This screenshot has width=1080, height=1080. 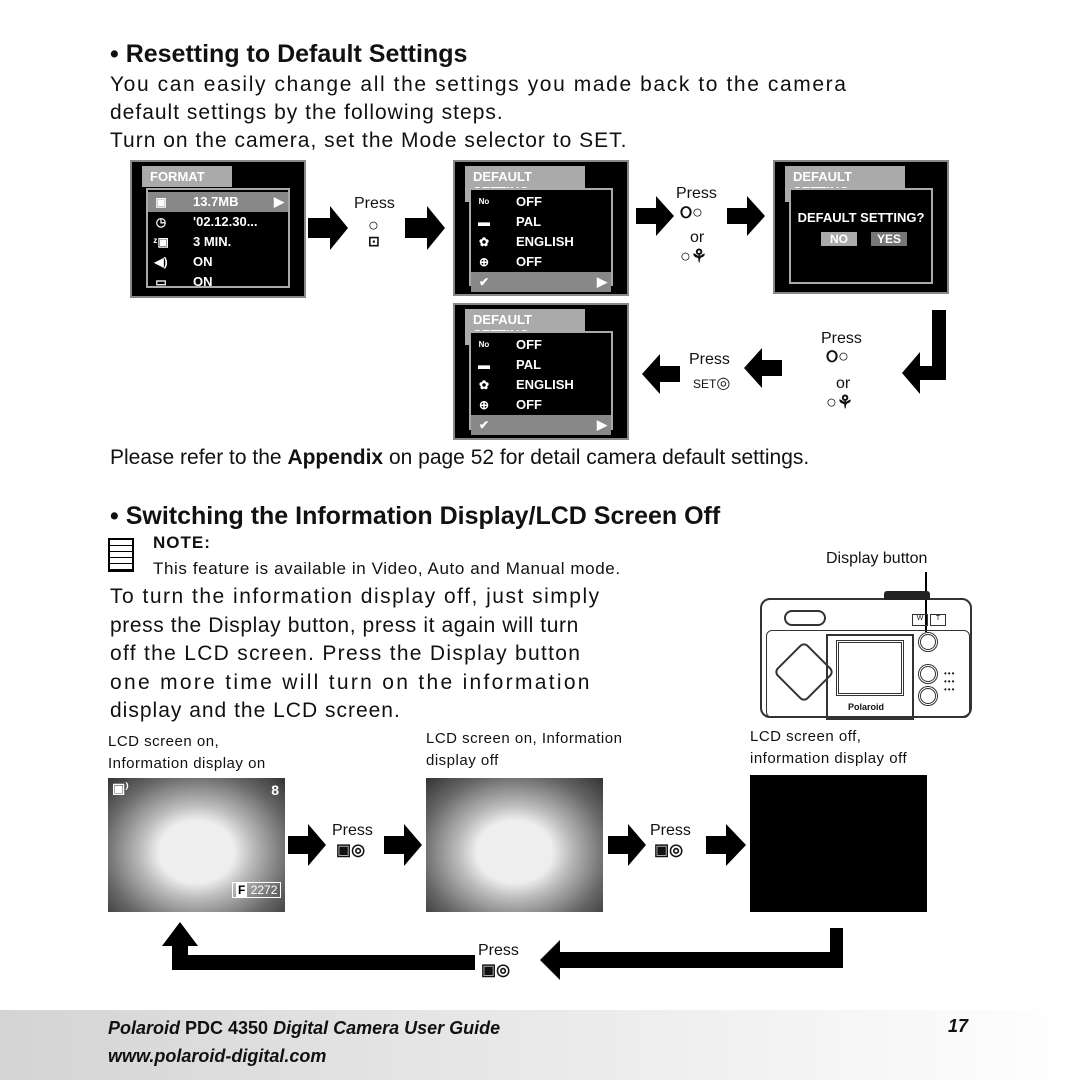 I want to click on note-icon, so click(x=121, y=555).